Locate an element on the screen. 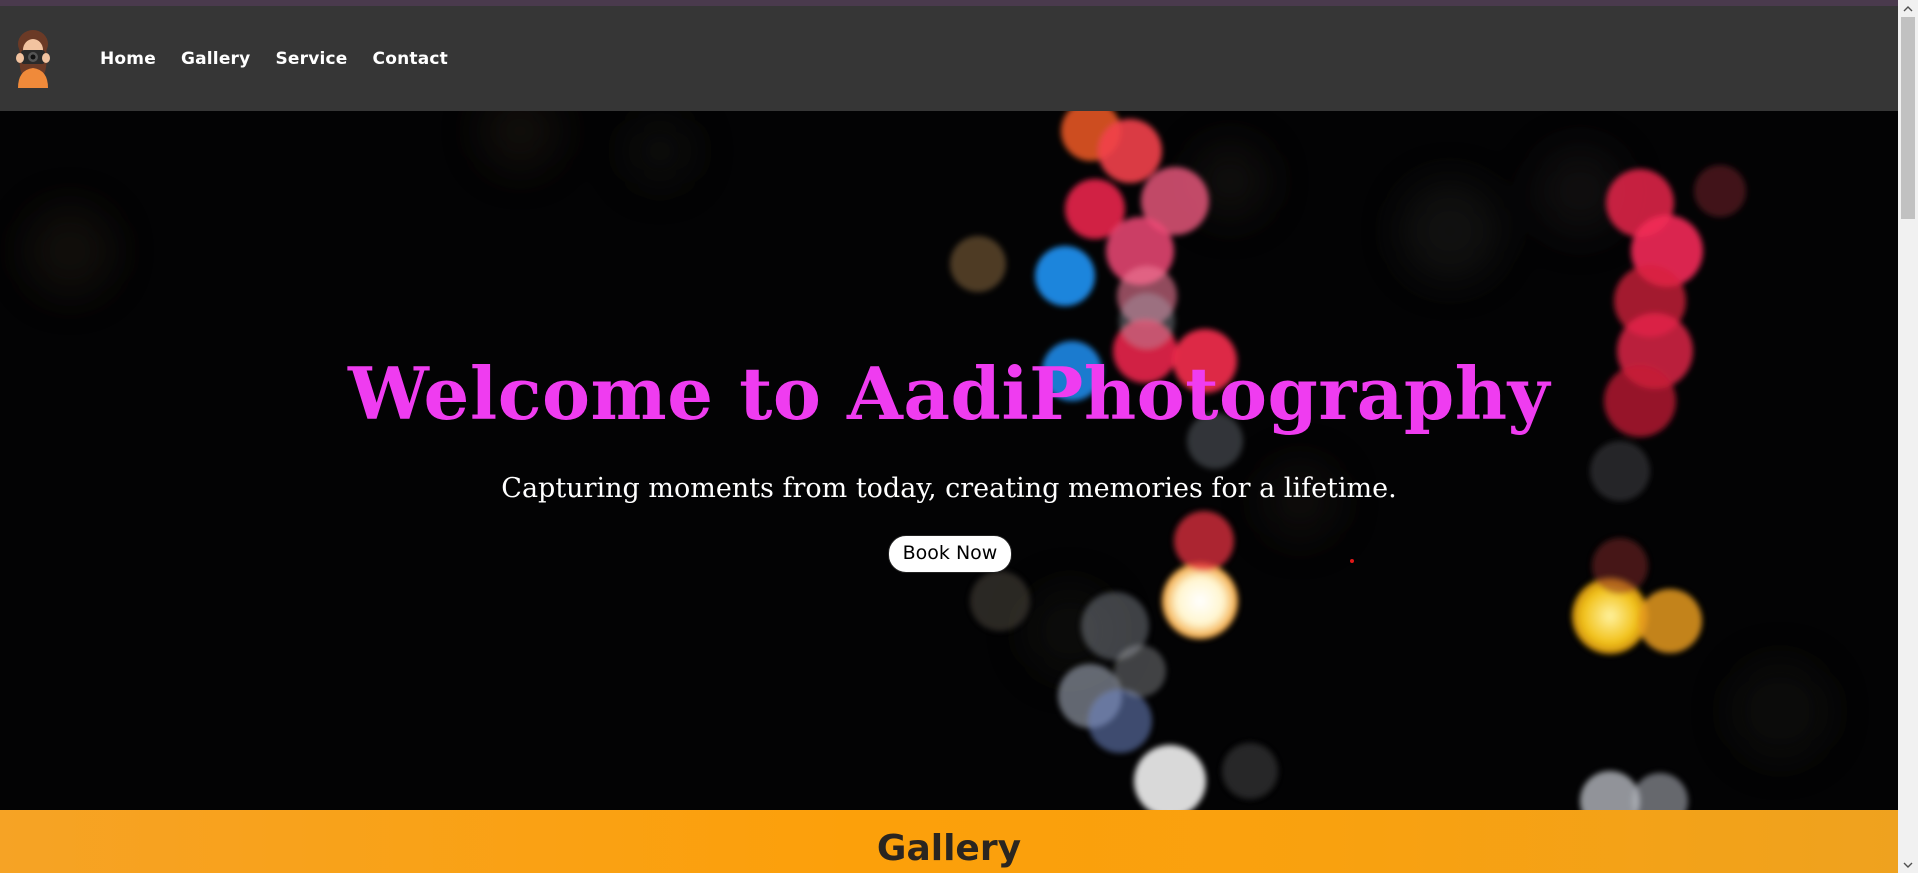  nav-link-service: Service is located at coordinates (311, 59).